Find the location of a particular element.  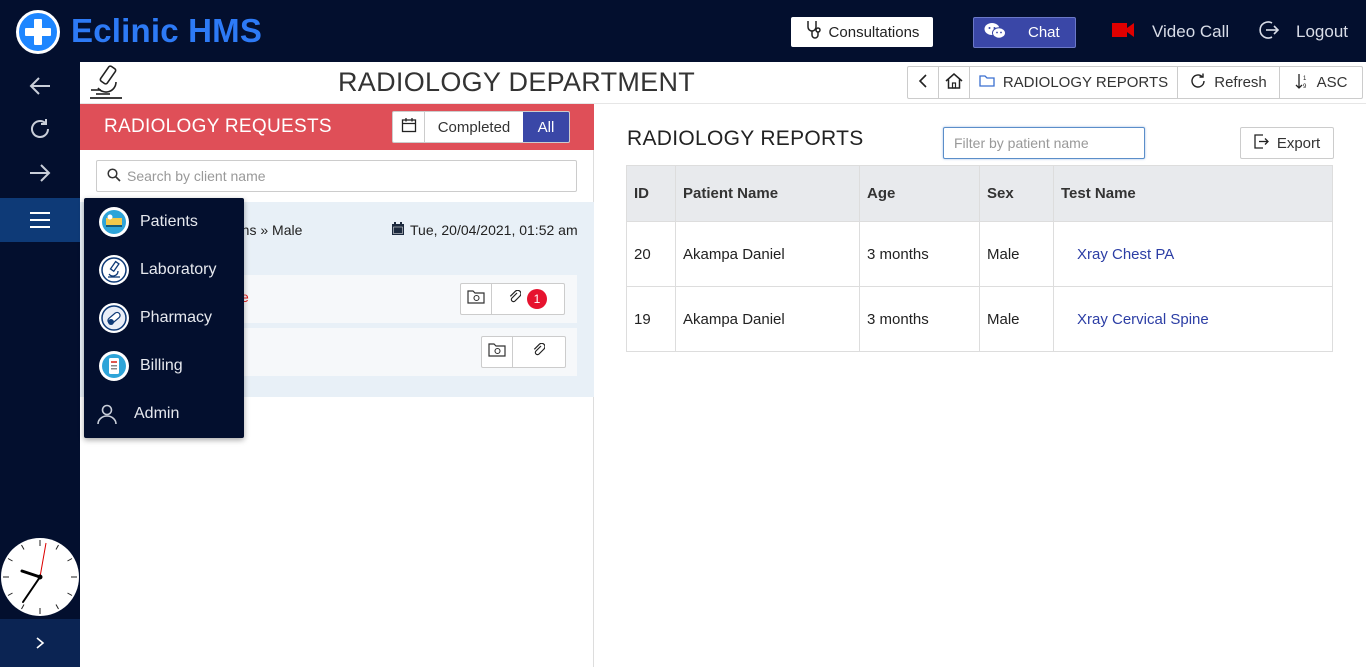

nav-item-laboratory: Laboratory is located at coordinates (164, 270).